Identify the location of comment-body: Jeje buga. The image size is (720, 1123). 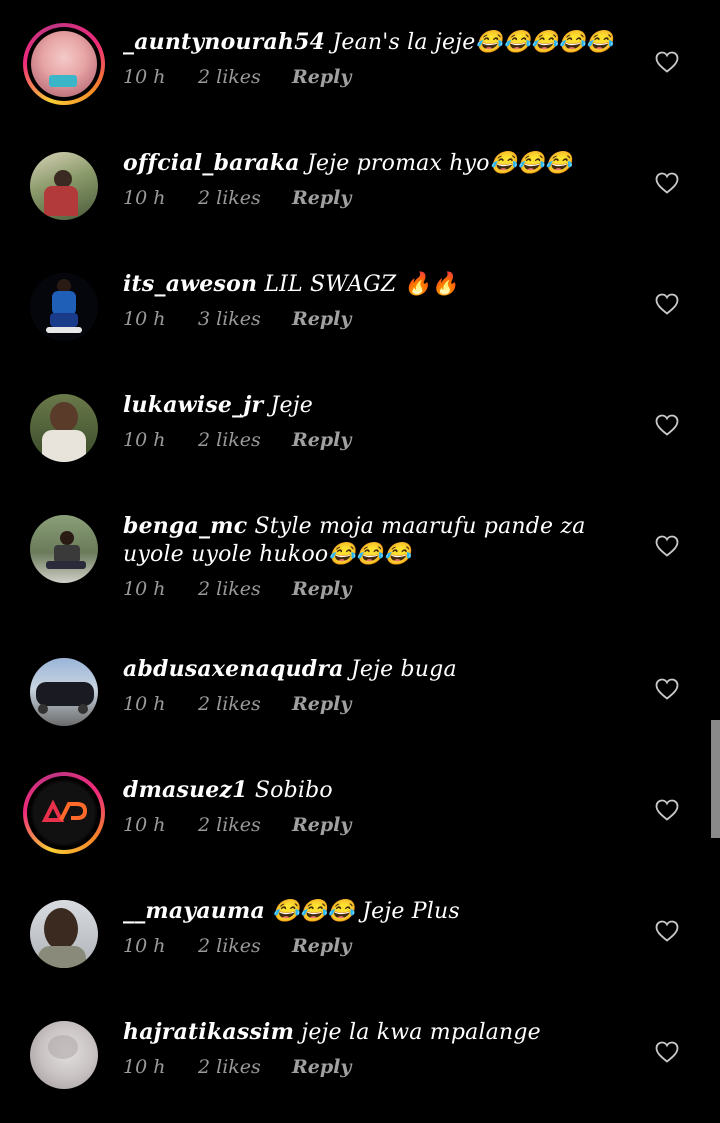
(403, 669).